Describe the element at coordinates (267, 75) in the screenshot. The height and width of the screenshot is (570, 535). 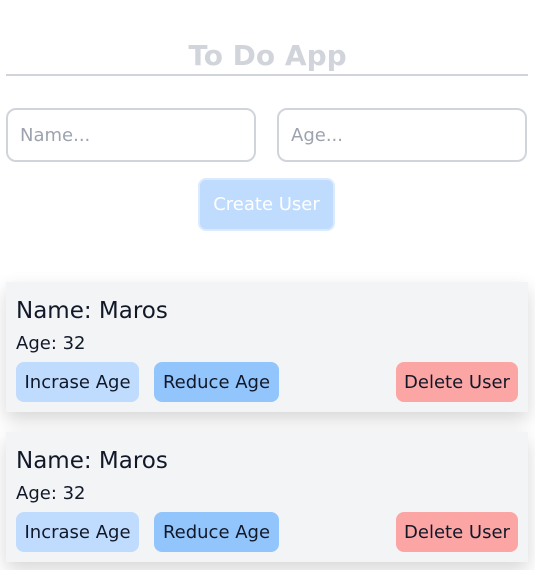
I see `title-divider` at that location.